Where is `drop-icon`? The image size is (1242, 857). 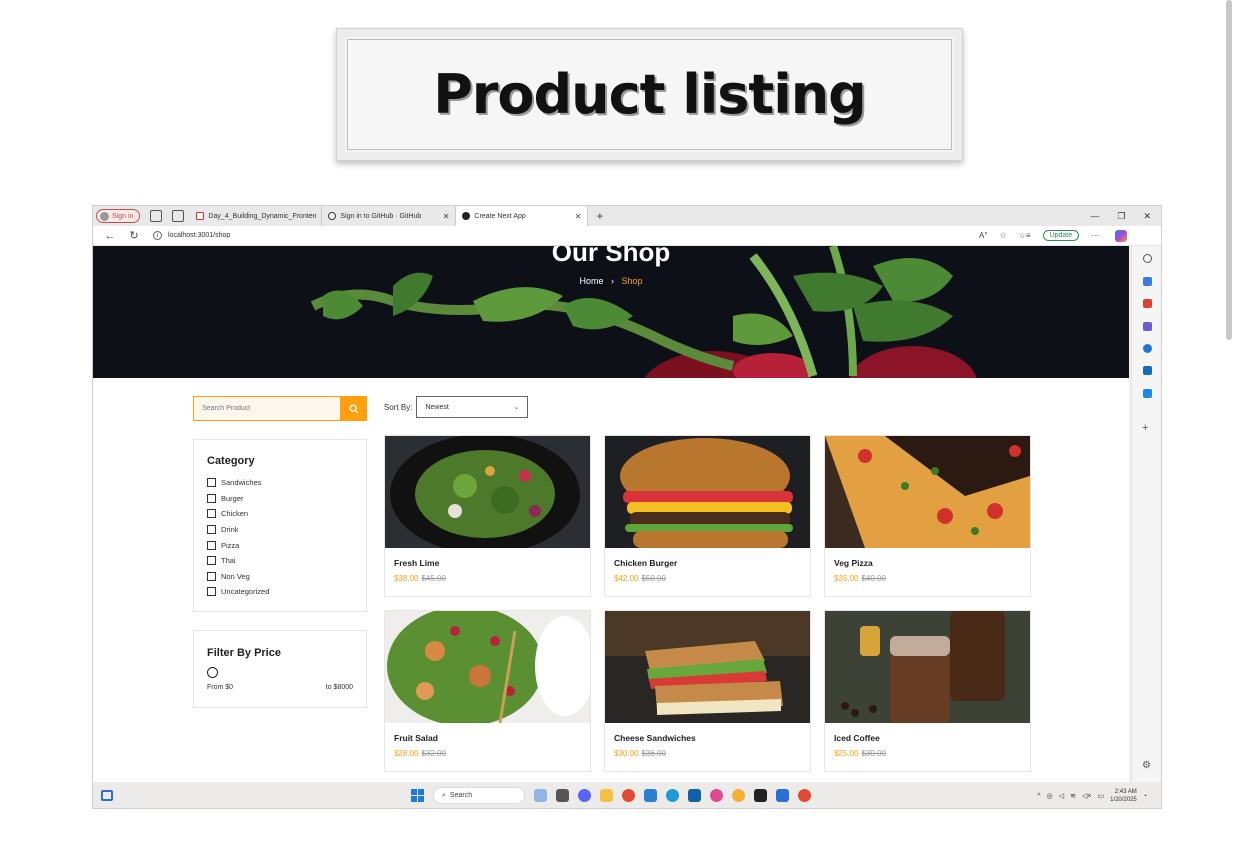
drop-icon is located at coordinates (1147, 393).